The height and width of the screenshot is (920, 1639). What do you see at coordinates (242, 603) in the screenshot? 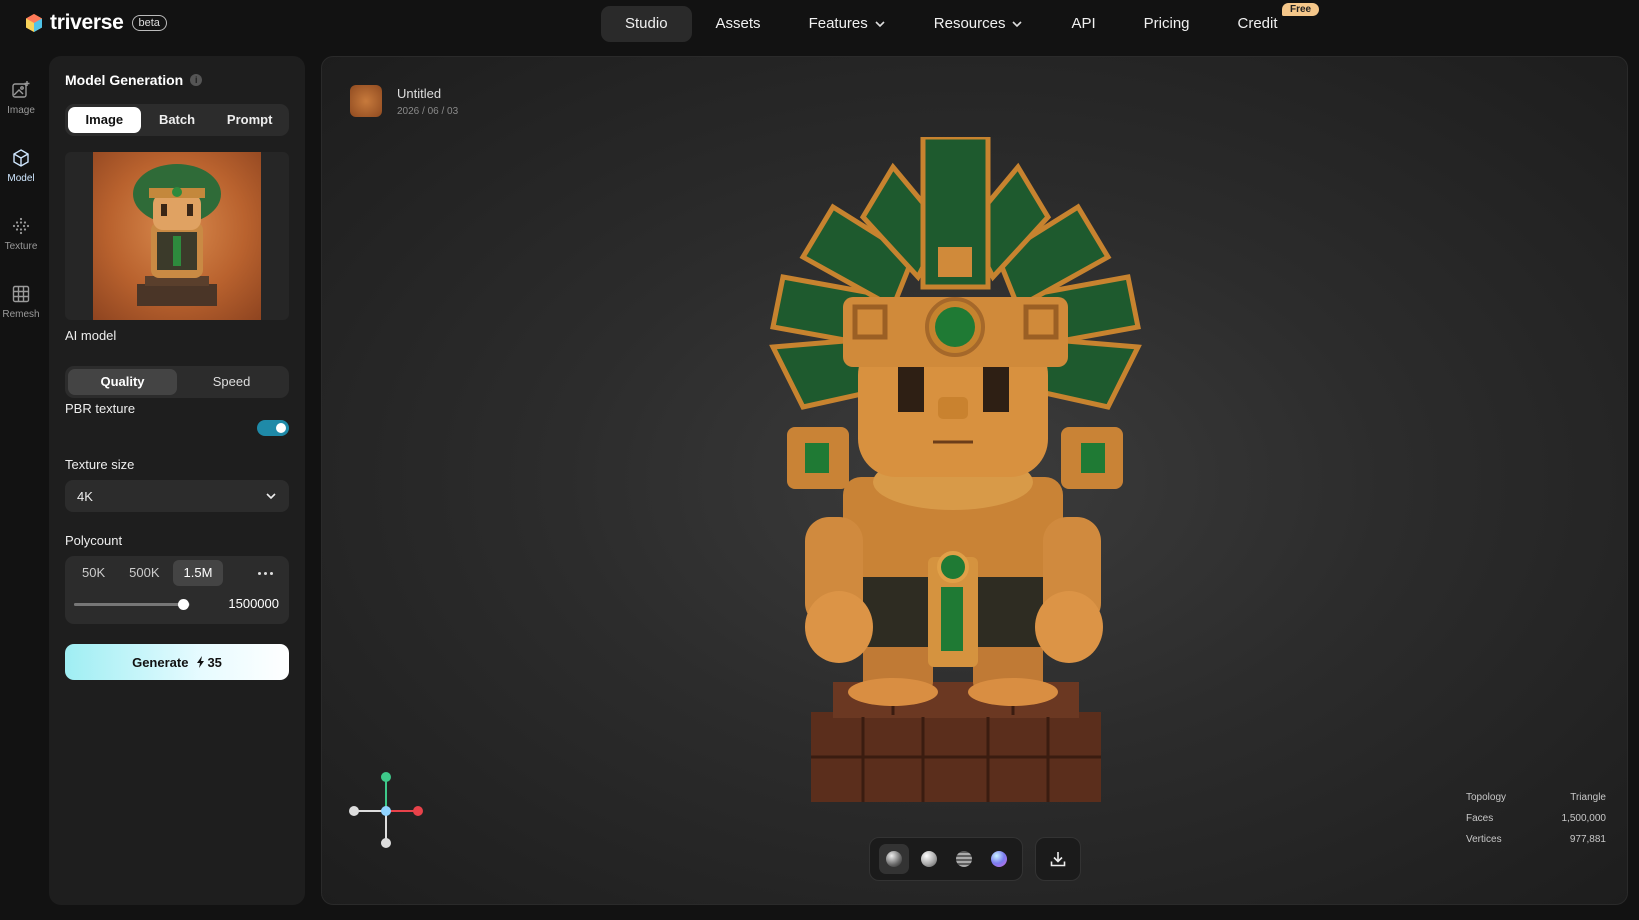
I see `polycount-value: 1500000` at bounding box center [242, 603].